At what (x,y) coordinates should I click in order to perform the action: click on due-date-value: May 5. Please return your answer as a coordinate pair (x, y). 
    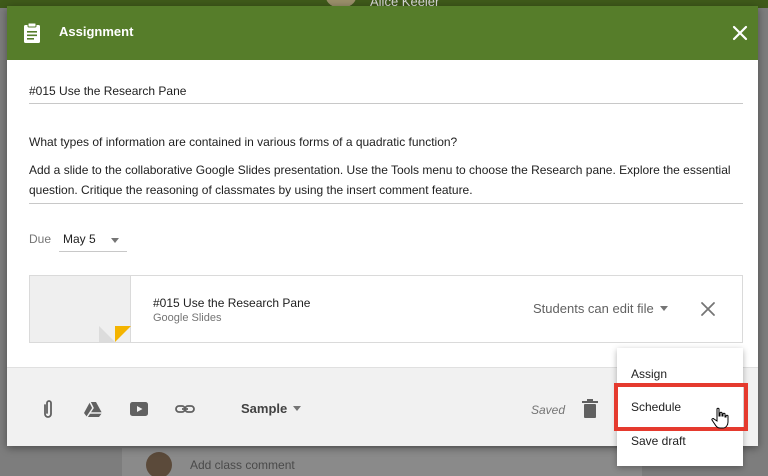
    Looking at the image, I should click on (79, 239).